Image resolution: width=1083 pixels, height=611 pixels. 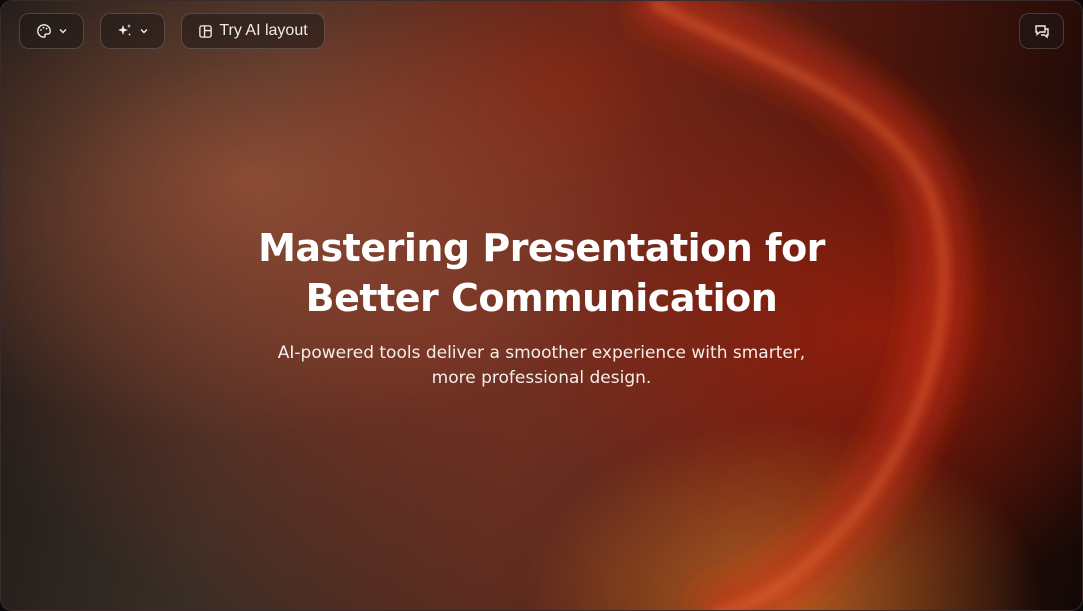 I want to click on slide-subtitle-line-2: more professional design., so click(x=541, y=378).